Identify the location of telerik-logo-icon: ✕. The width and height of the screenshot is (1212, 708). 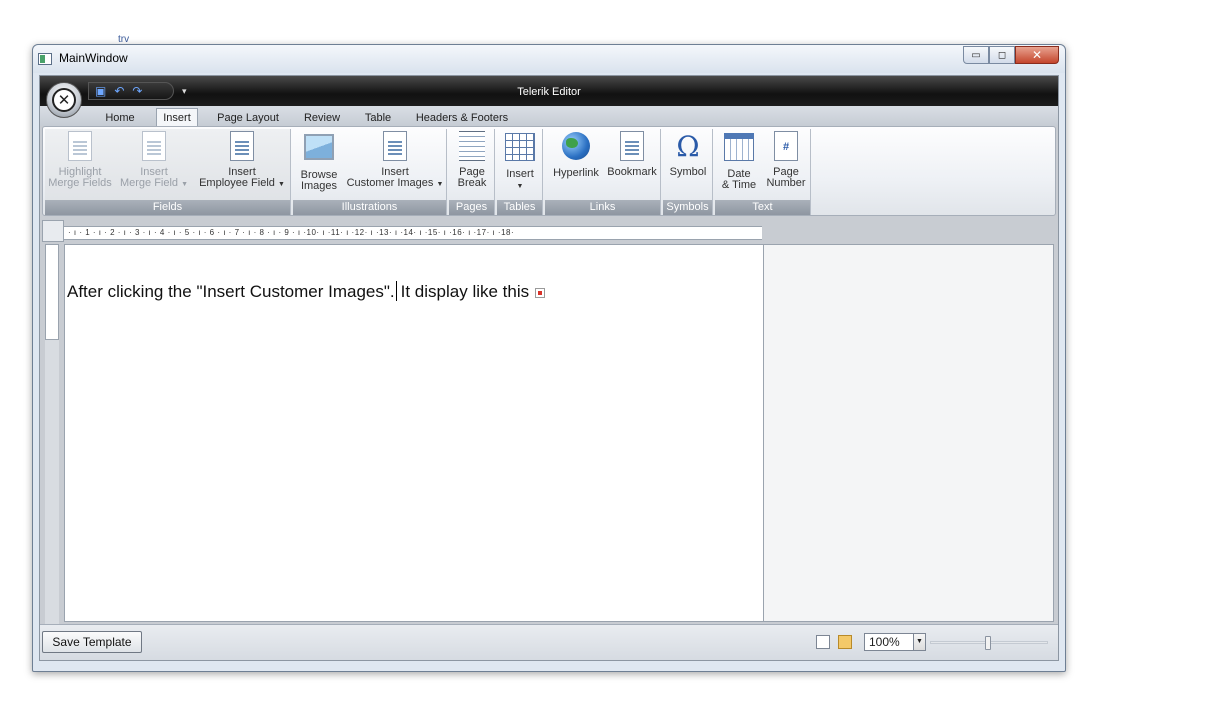
(64, 100).